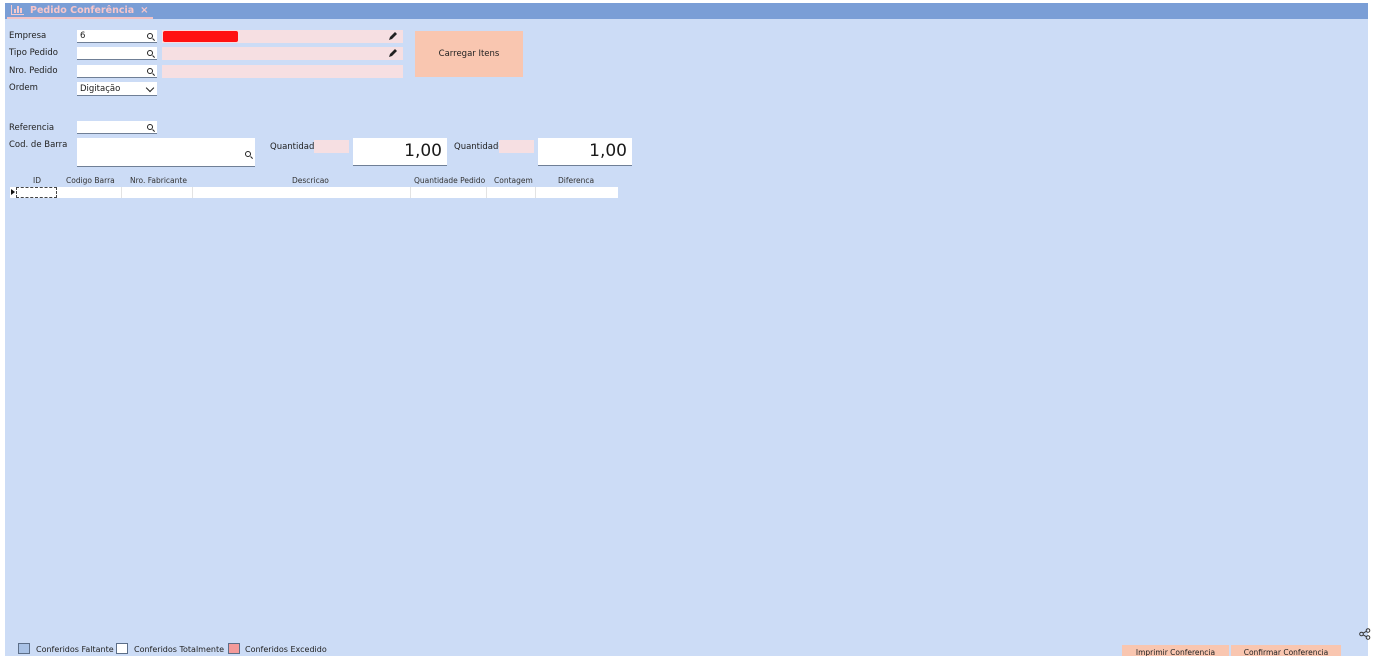  Describe the element at coordinates (23, 88) in the screenshot. I see `ordem-label: Ordem` at that location.